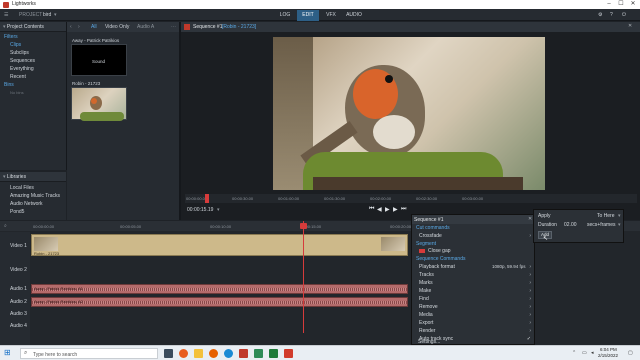 This screenshot has height=360, width=640. Describe the element at coordinates (183, 353) in the screenshot. I see `brave-icon` at that location.